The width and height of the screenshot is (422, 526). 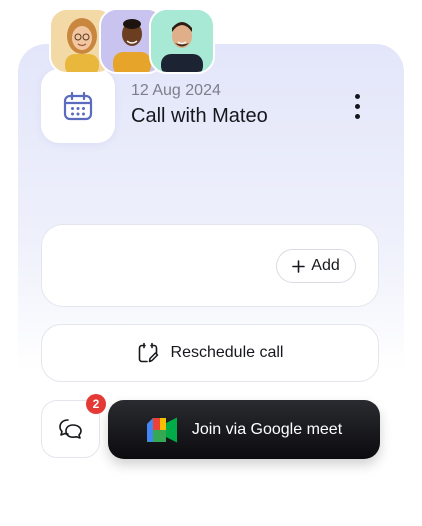 What do you see at coordinates (148, 352) in the screenshot?
I see `calendar-edit-icon` at bounding box center [148, 352].